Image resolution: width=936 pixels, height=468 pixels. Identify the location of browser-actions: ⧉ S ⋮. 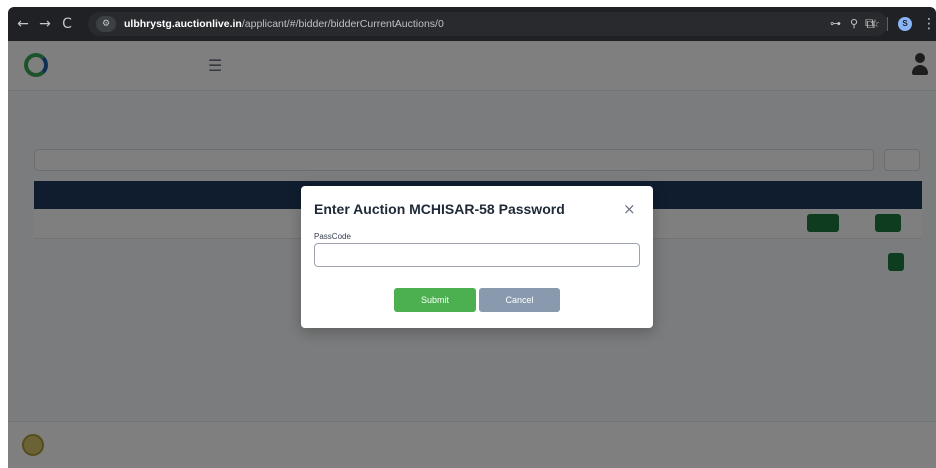
(899, 24).